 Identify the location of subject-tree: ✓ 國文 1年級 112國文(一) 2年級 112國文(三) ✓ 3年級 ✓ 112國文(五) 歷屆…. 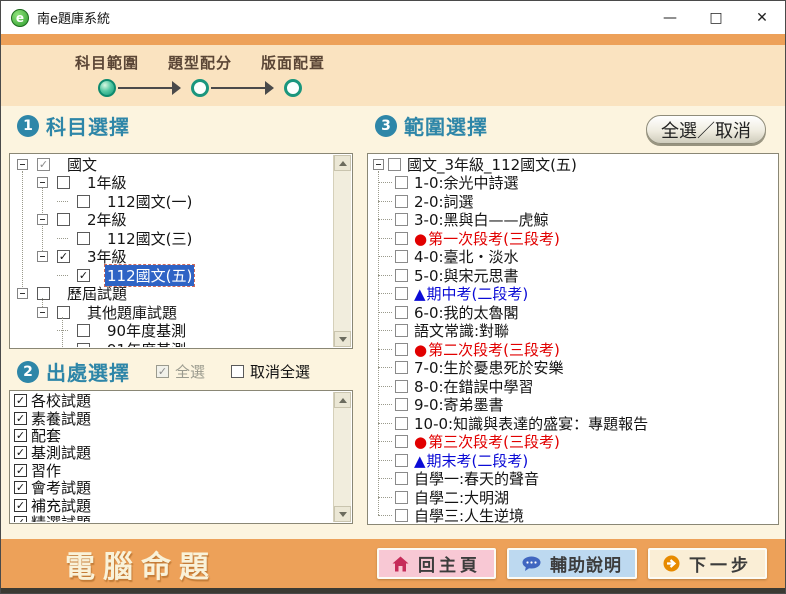
(172, 251).